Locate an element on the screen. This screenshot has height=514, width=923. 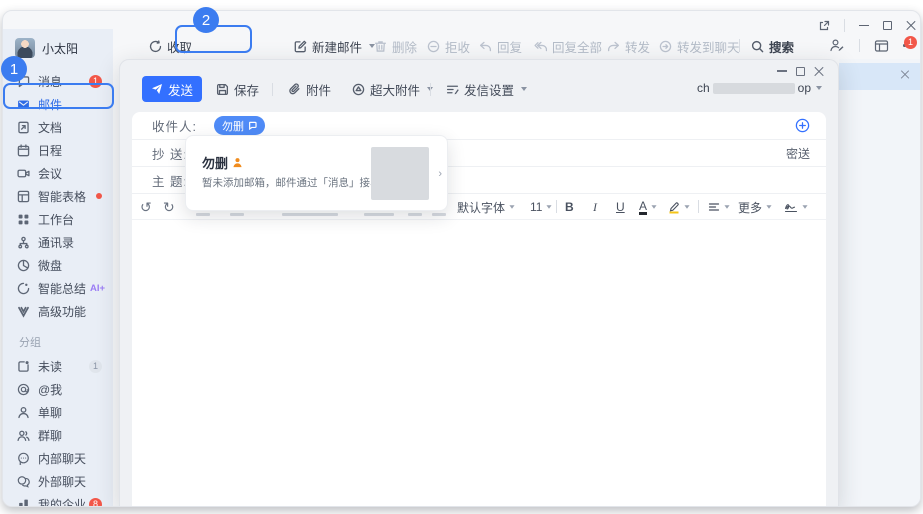
from-account-selector: ch op is located at coordinates (759, 88).